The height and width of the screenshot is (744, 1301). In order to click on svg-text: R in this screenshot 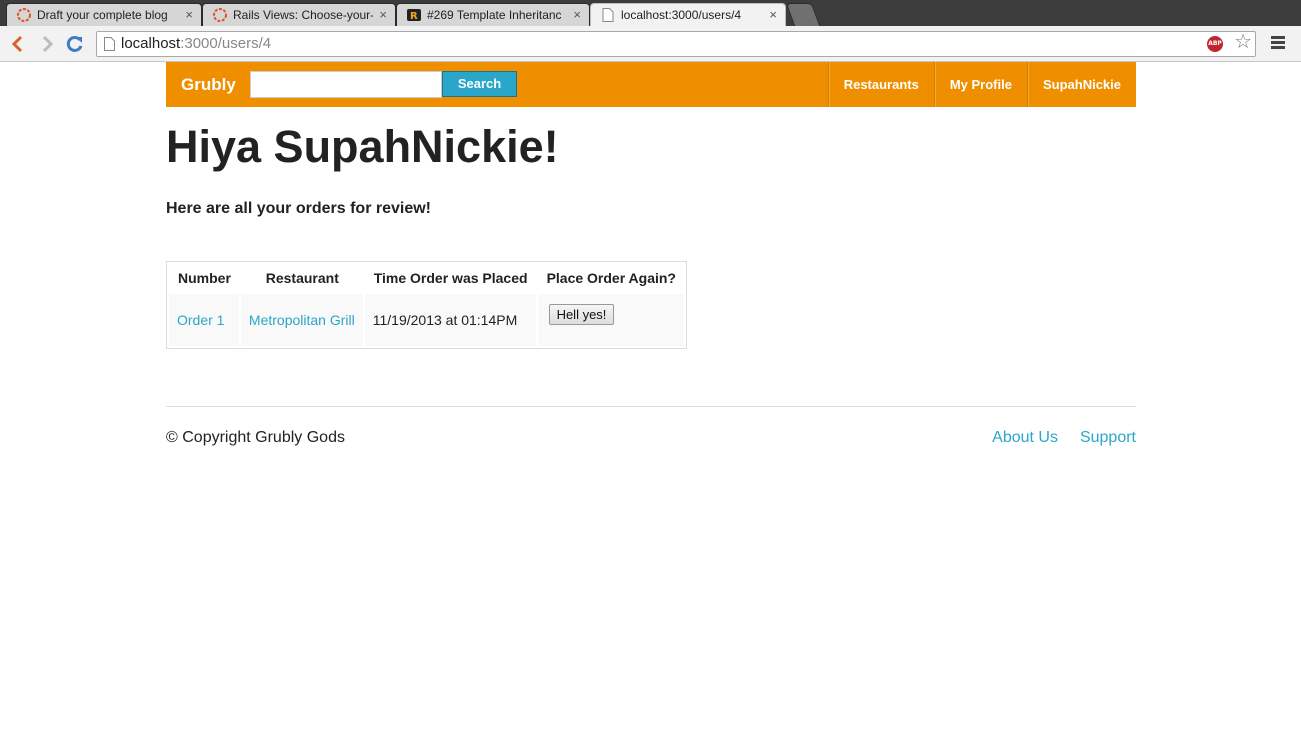, I will do `click(414, 16)`.